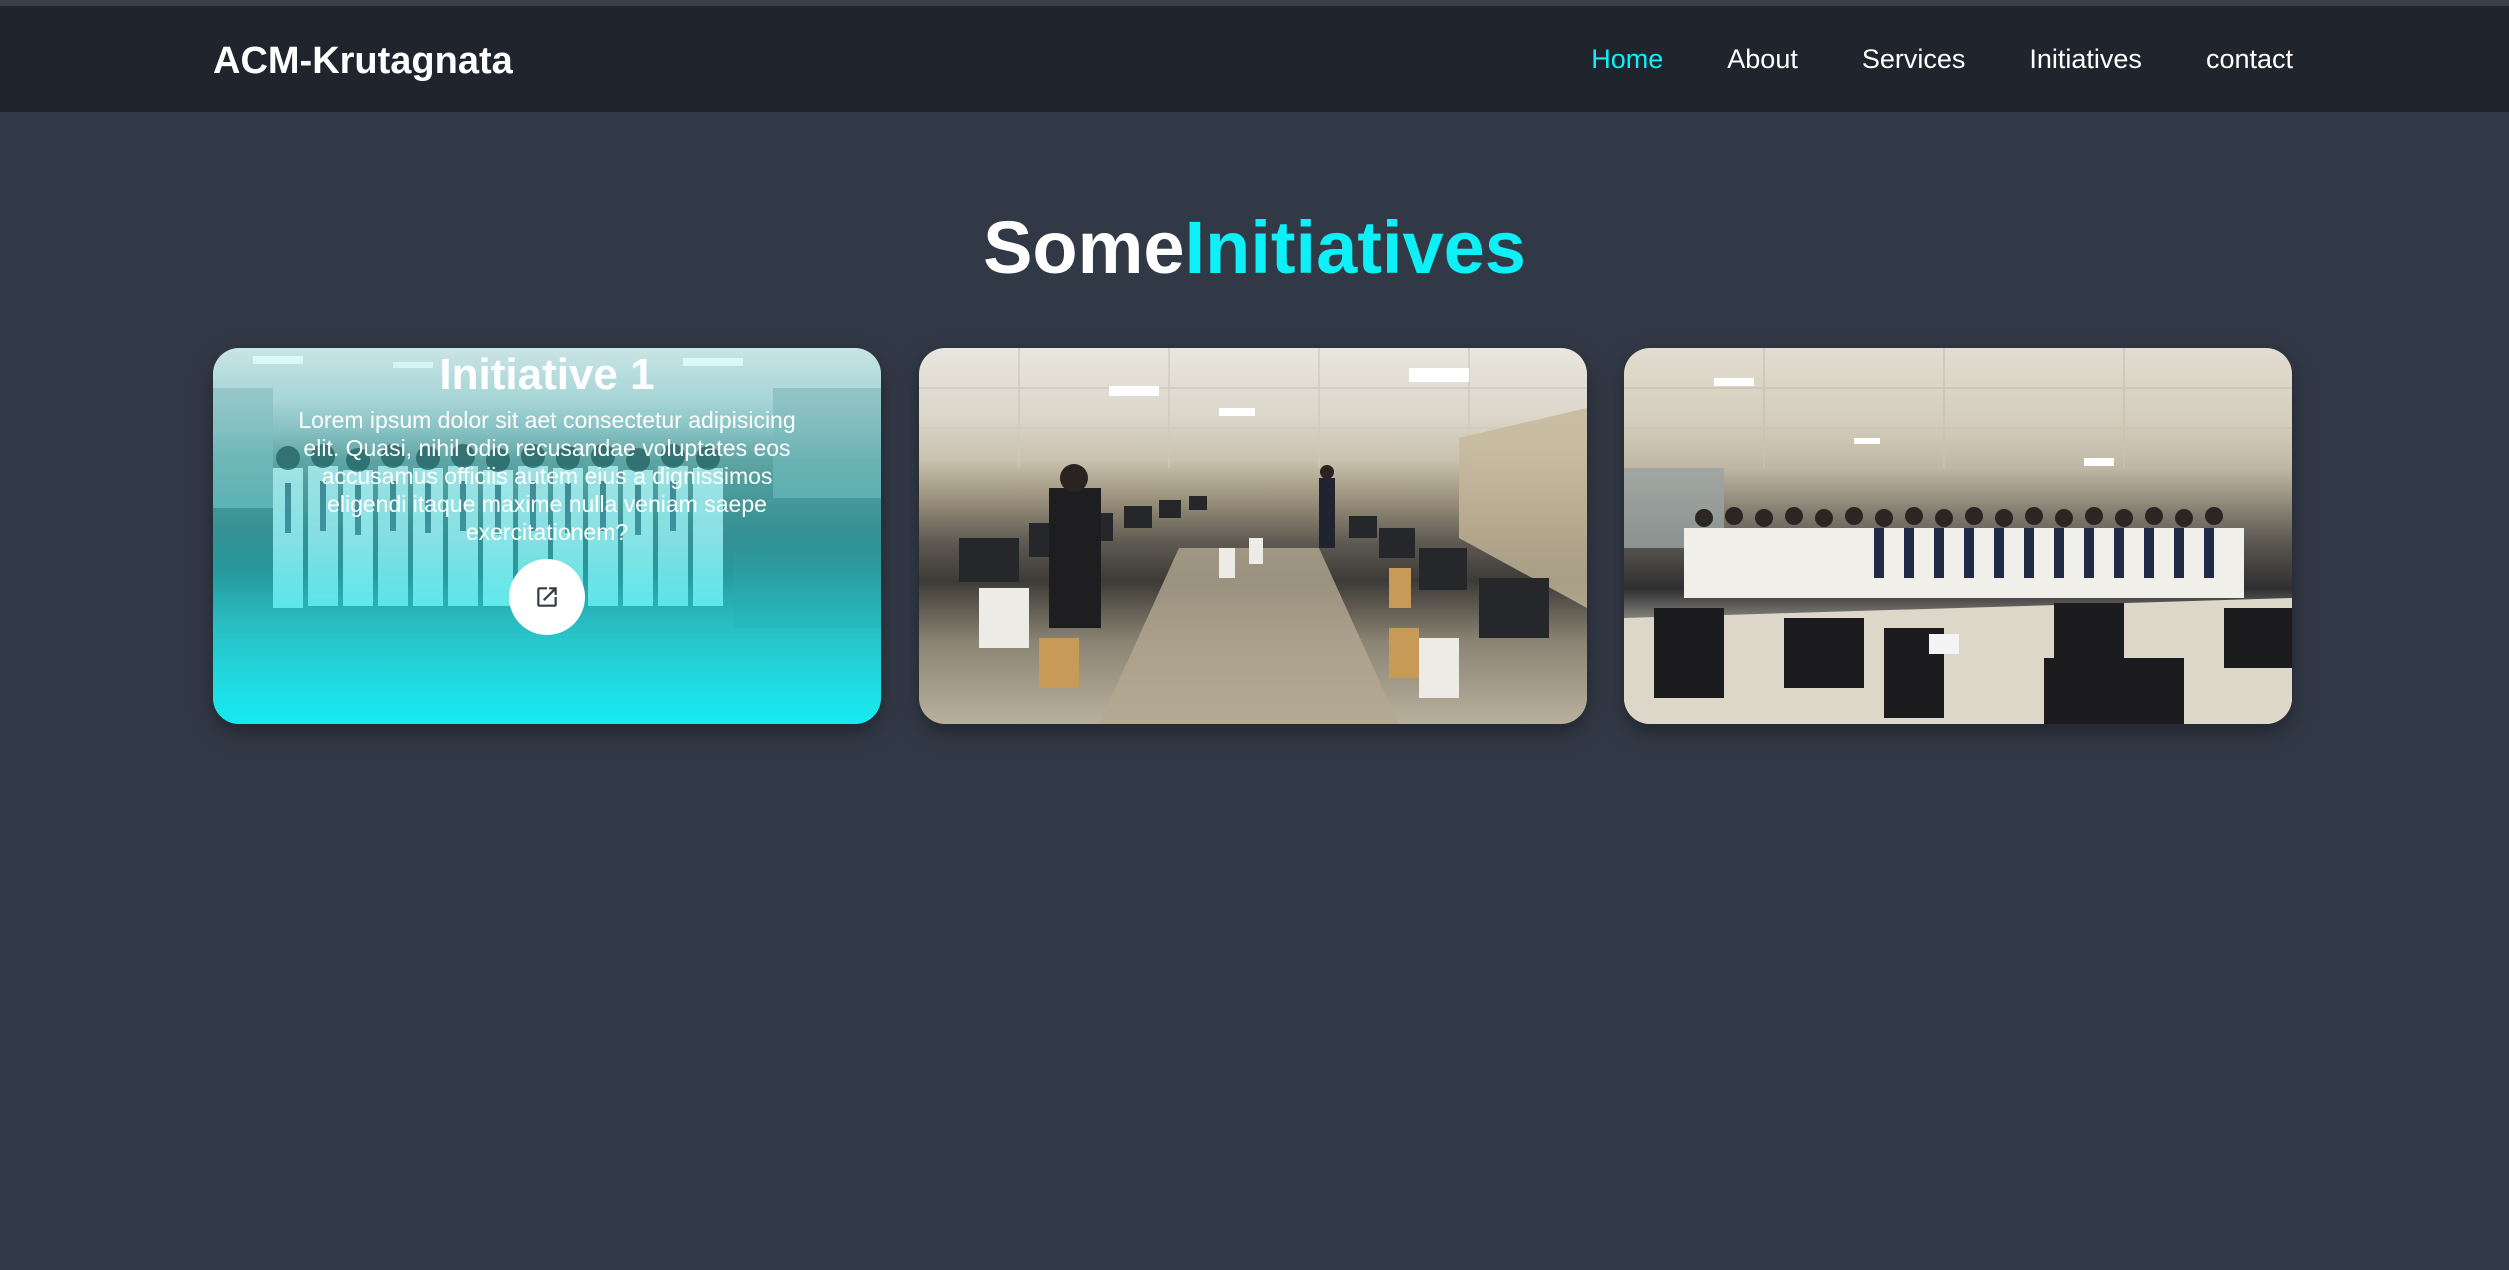 This screenshot has height=1270, width=2509. What do you see at coordinates (1762, 59) in the screenshot?
I see `nav-about: About` at bounding box center [1762, 59].